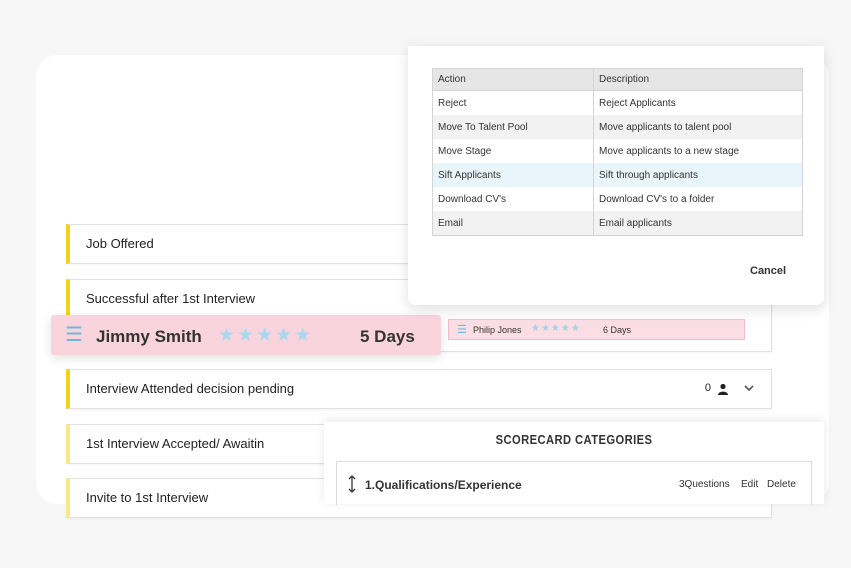 This screenshot has height=568, width=851. What do you see at coordinates (698, 175) in the screenshot?
I see `description-cell: Sift through applicants` at bounding box center [698, 175].